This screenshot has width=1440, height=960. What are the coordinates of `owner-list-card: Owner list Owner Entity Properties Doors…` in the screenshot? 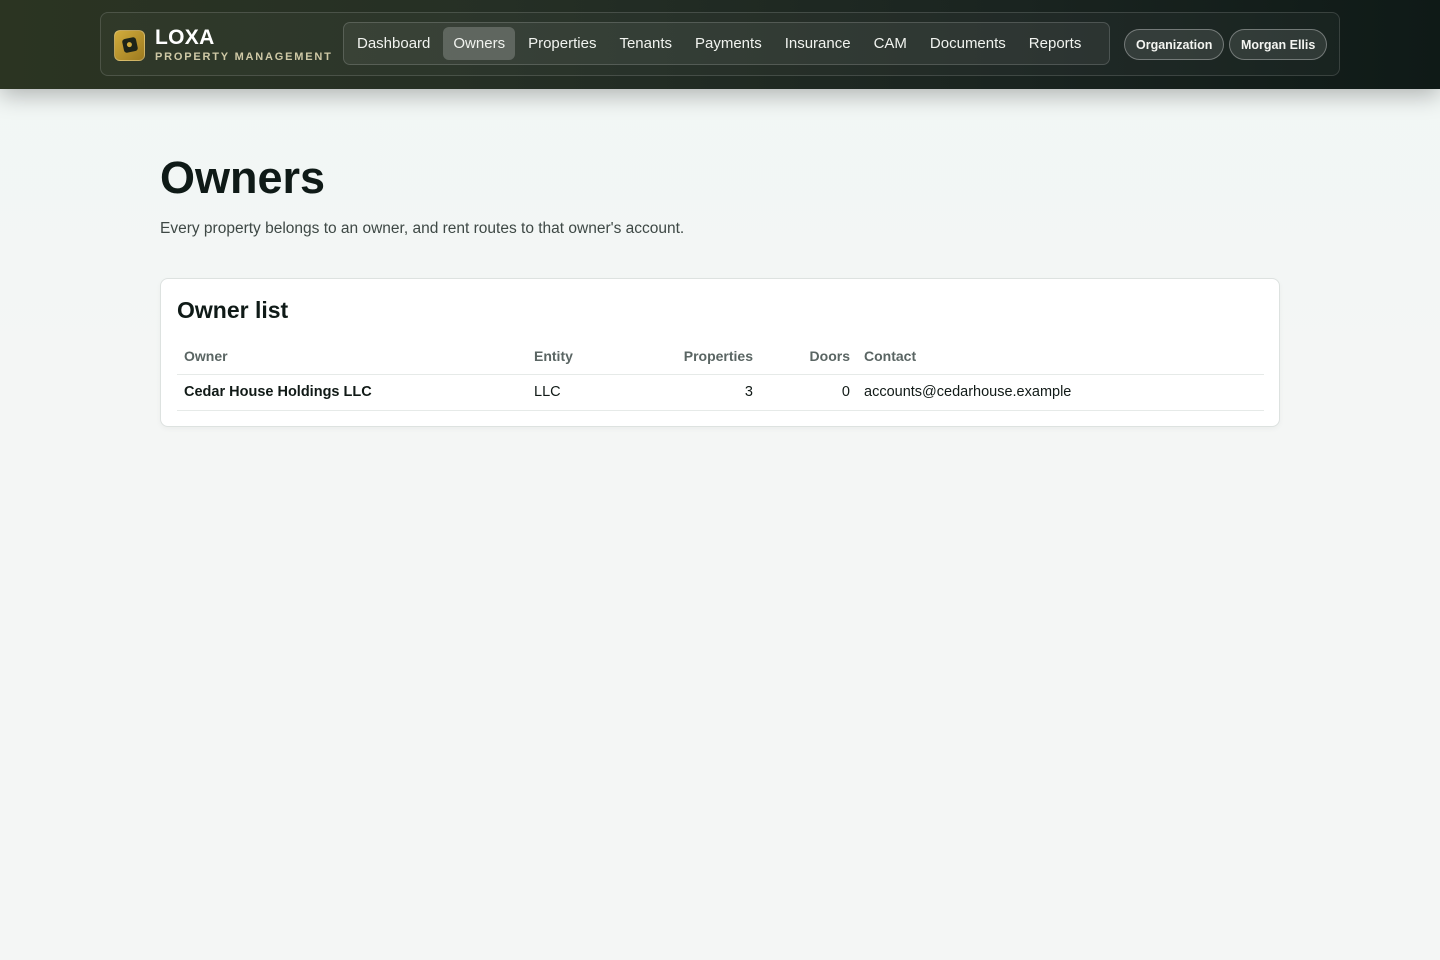 It's located at (720, 352).